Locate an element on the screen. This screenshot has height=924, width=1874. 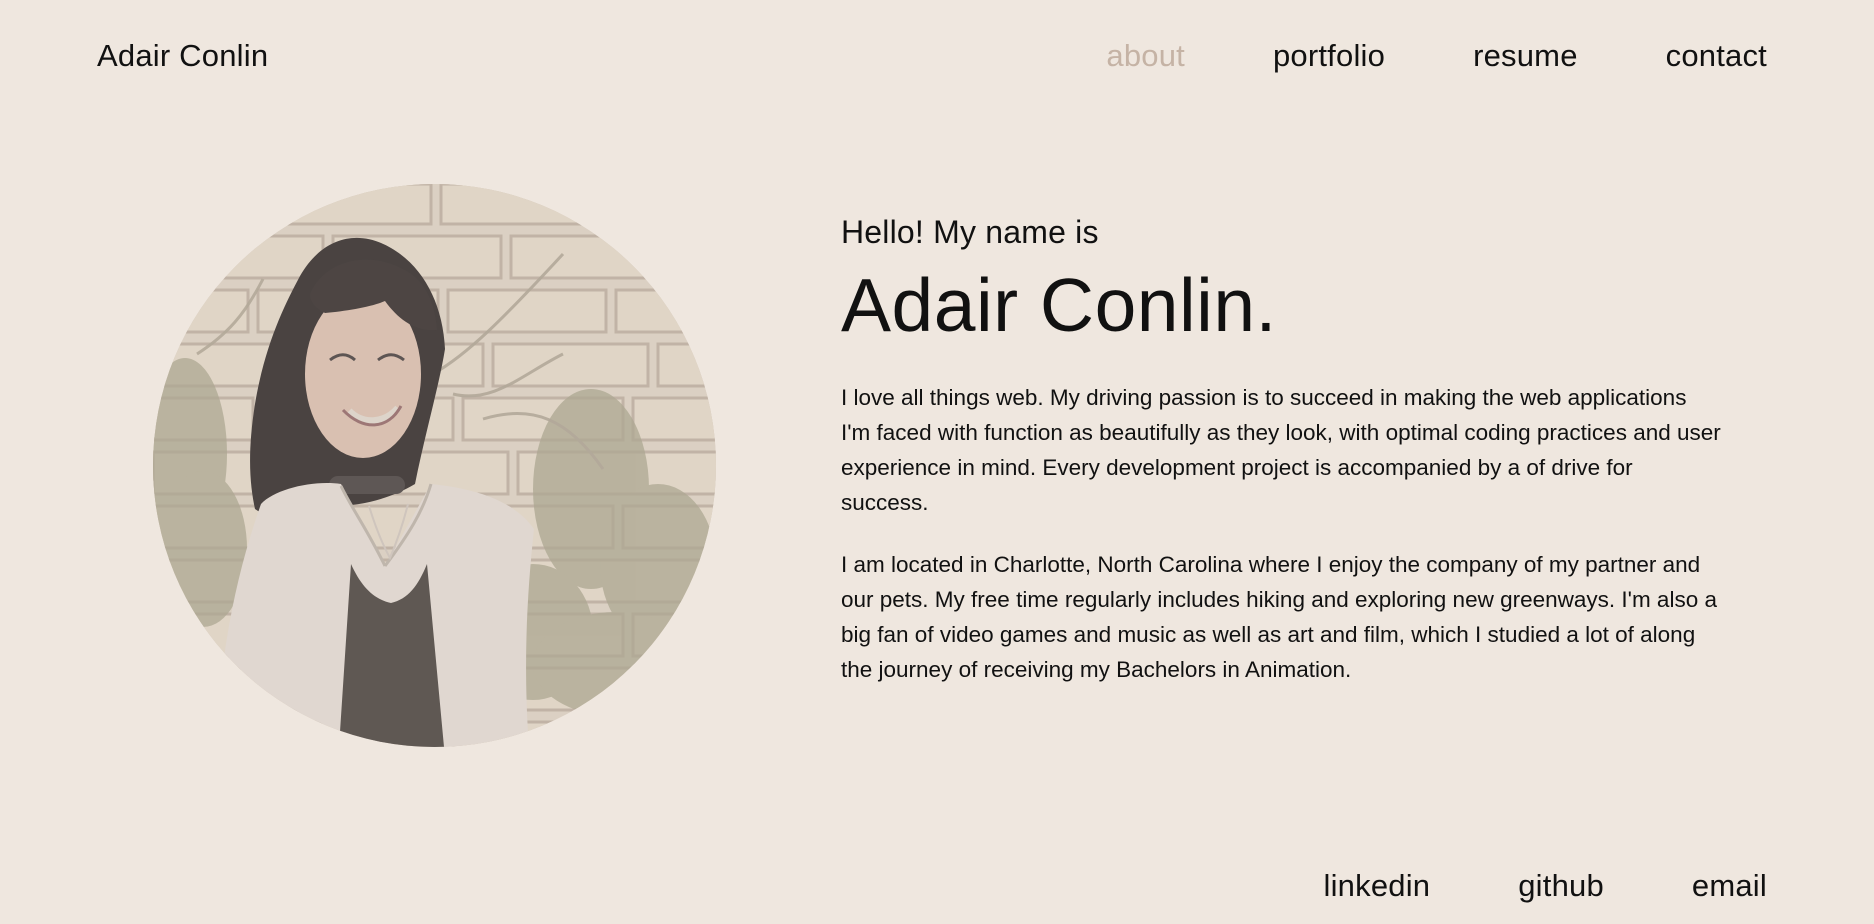
email-link: email is located at coordinates (1729, 886).